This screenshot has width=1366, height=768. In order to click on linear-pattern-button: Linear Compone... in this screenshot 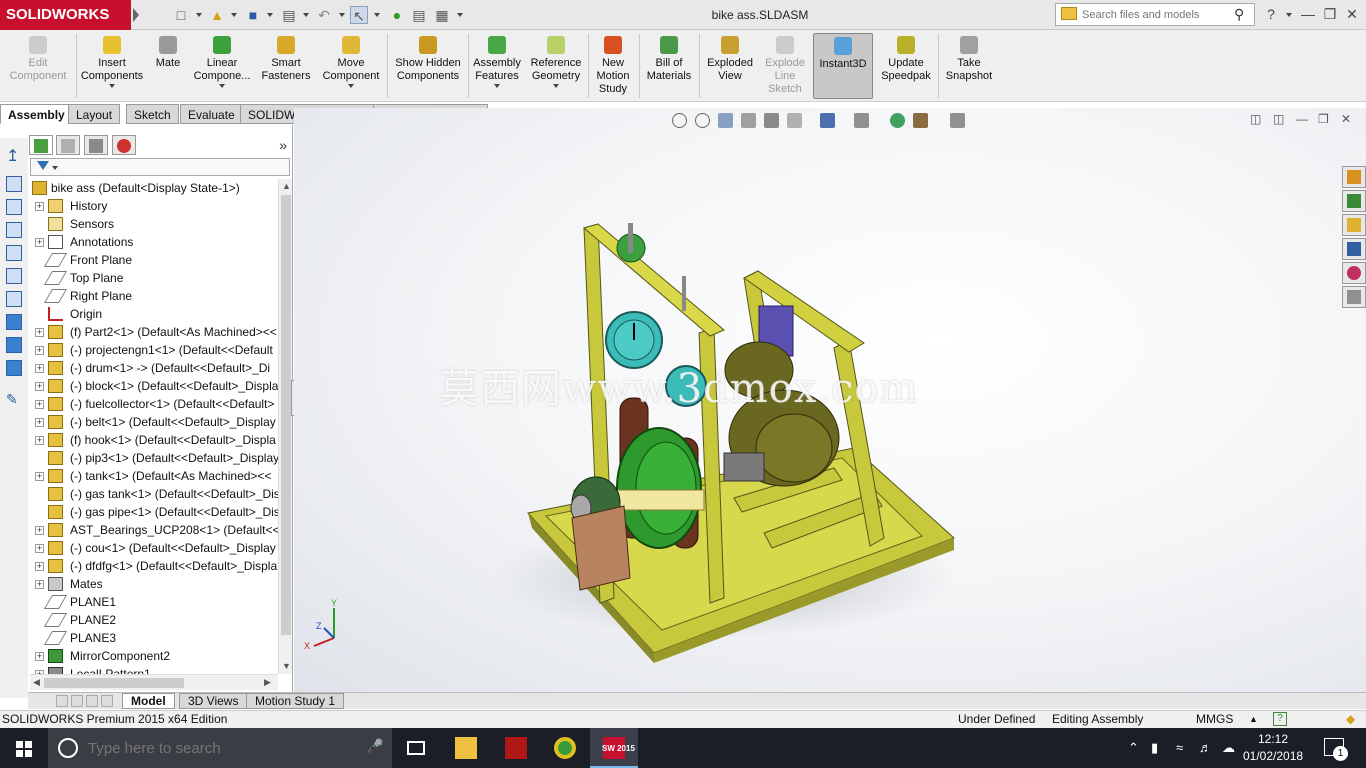, I will do `click(222, 66)`.